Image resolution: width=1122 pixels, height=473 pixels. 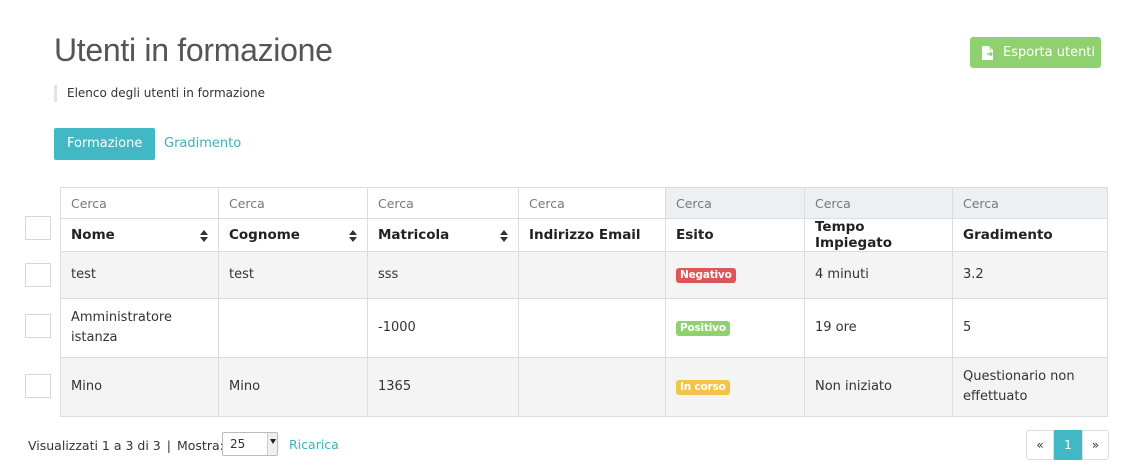 What do you see at coordinates (314, 444) in the screenshot?
I see `reload-link: Ricarica` at bounding box center [314, 444].